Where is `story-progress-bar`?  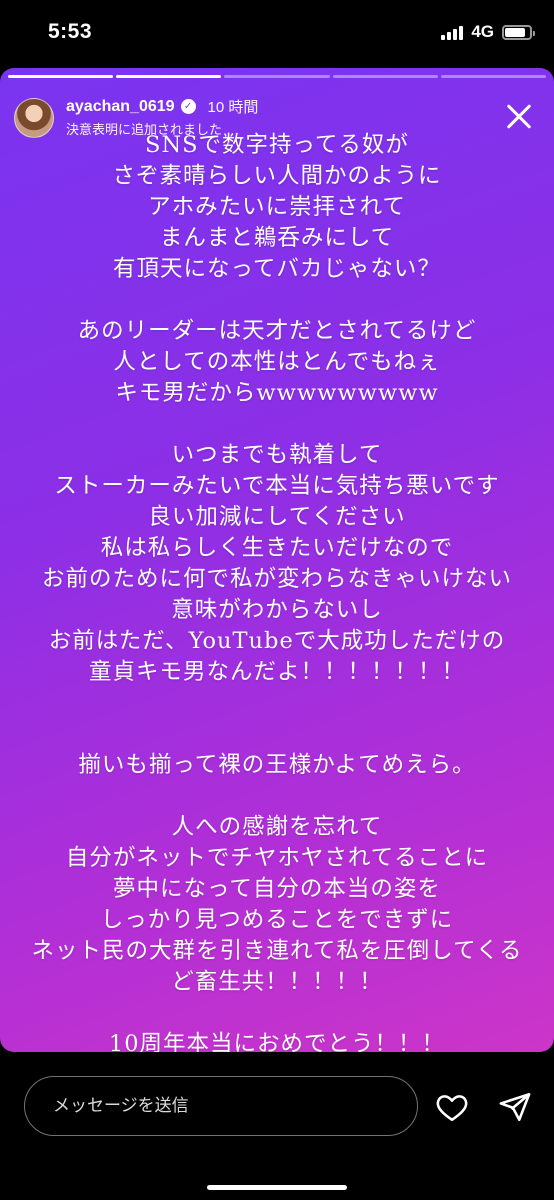
story-progress-bar is located at coordinates (277, 76).